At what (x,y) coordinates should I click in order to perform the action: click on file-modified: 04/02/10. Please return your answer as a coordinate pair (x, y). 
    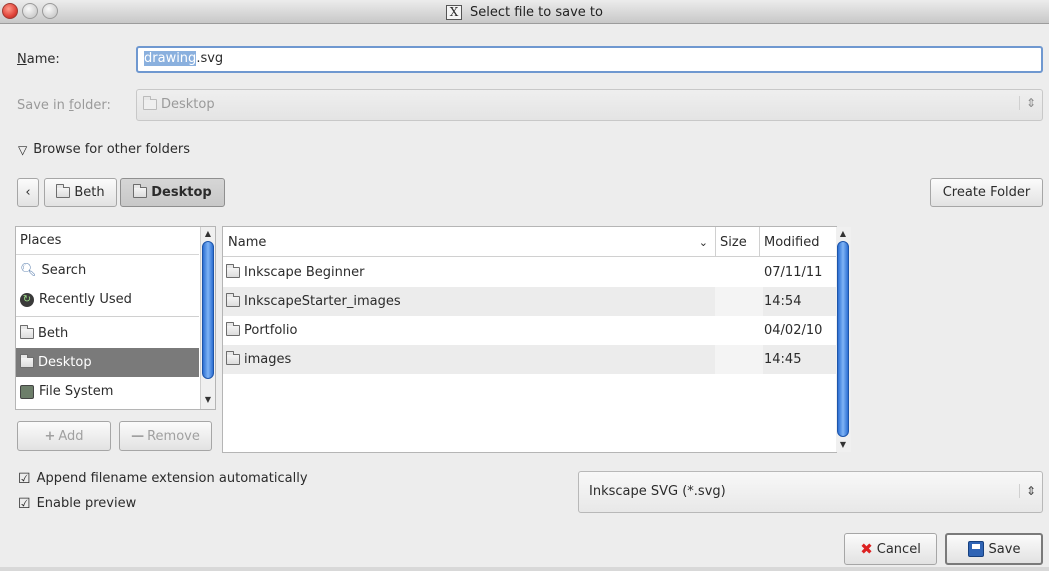
    Looking at the image, I should click on (793, 330).